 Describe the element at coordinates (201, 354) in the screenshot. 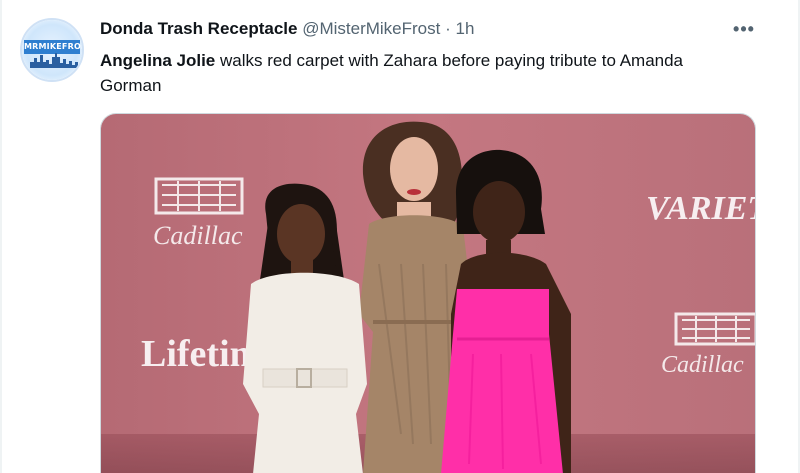

I see `lifetime-logo: Lifetim` at that location.